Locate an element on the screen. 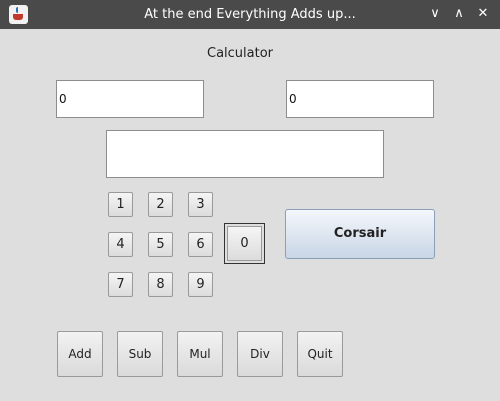 The image size is (500, 401). title-bar: At the end Everything Adds up... ∨ ∧ ✕ is located at coordinates (250, 14).